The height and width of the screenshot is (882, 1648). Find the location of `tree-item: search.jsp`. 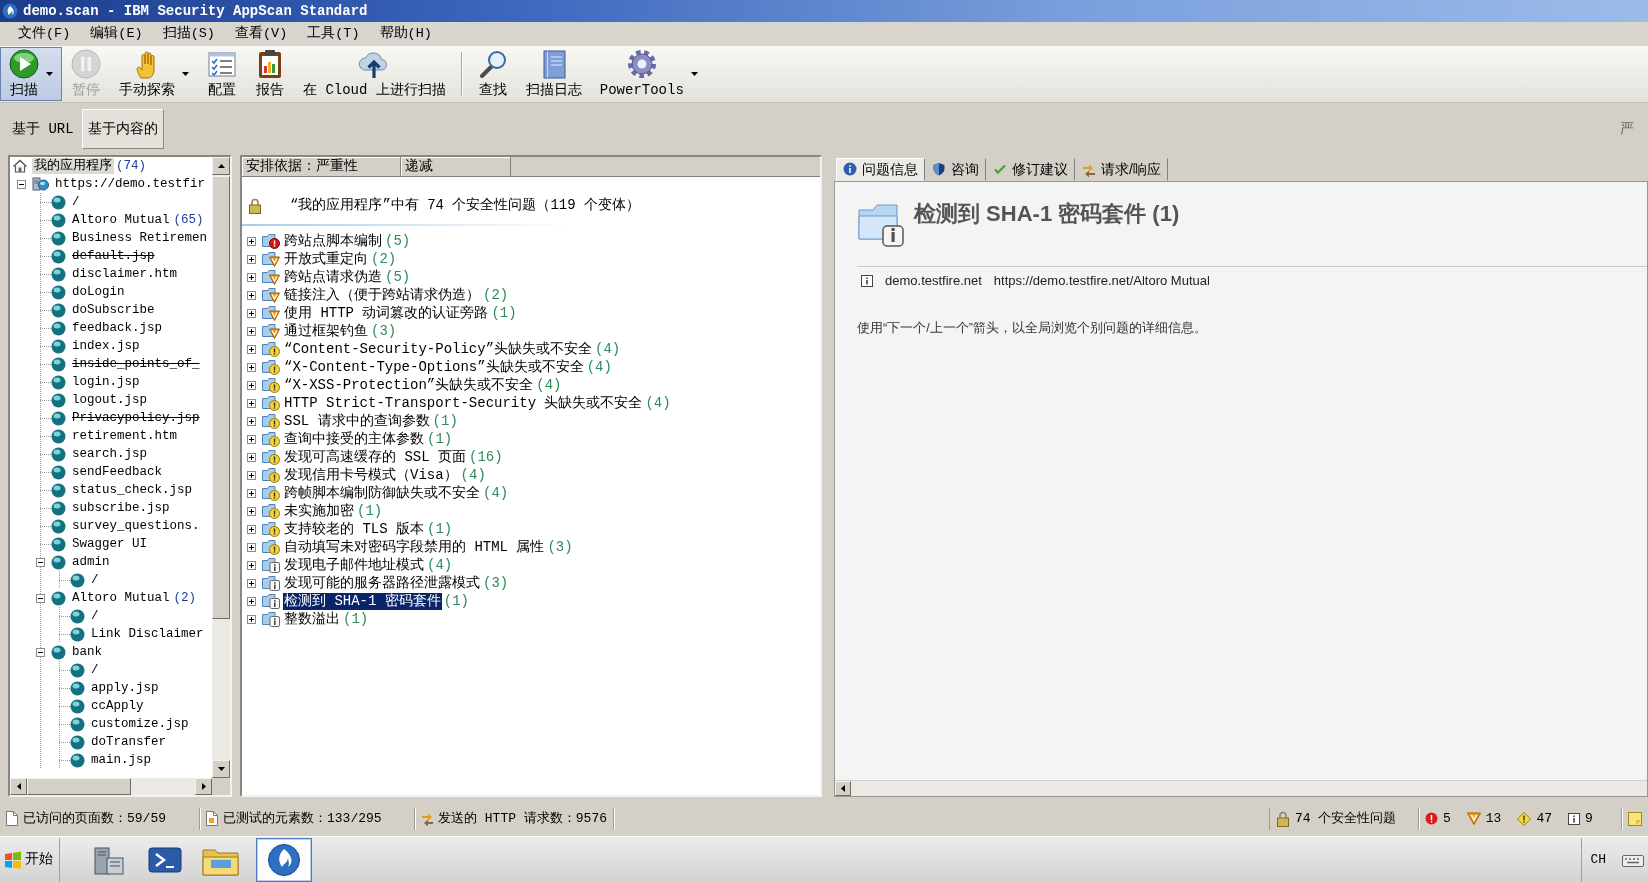

tree-item: search.jsp is located at coordinates (109, 454).